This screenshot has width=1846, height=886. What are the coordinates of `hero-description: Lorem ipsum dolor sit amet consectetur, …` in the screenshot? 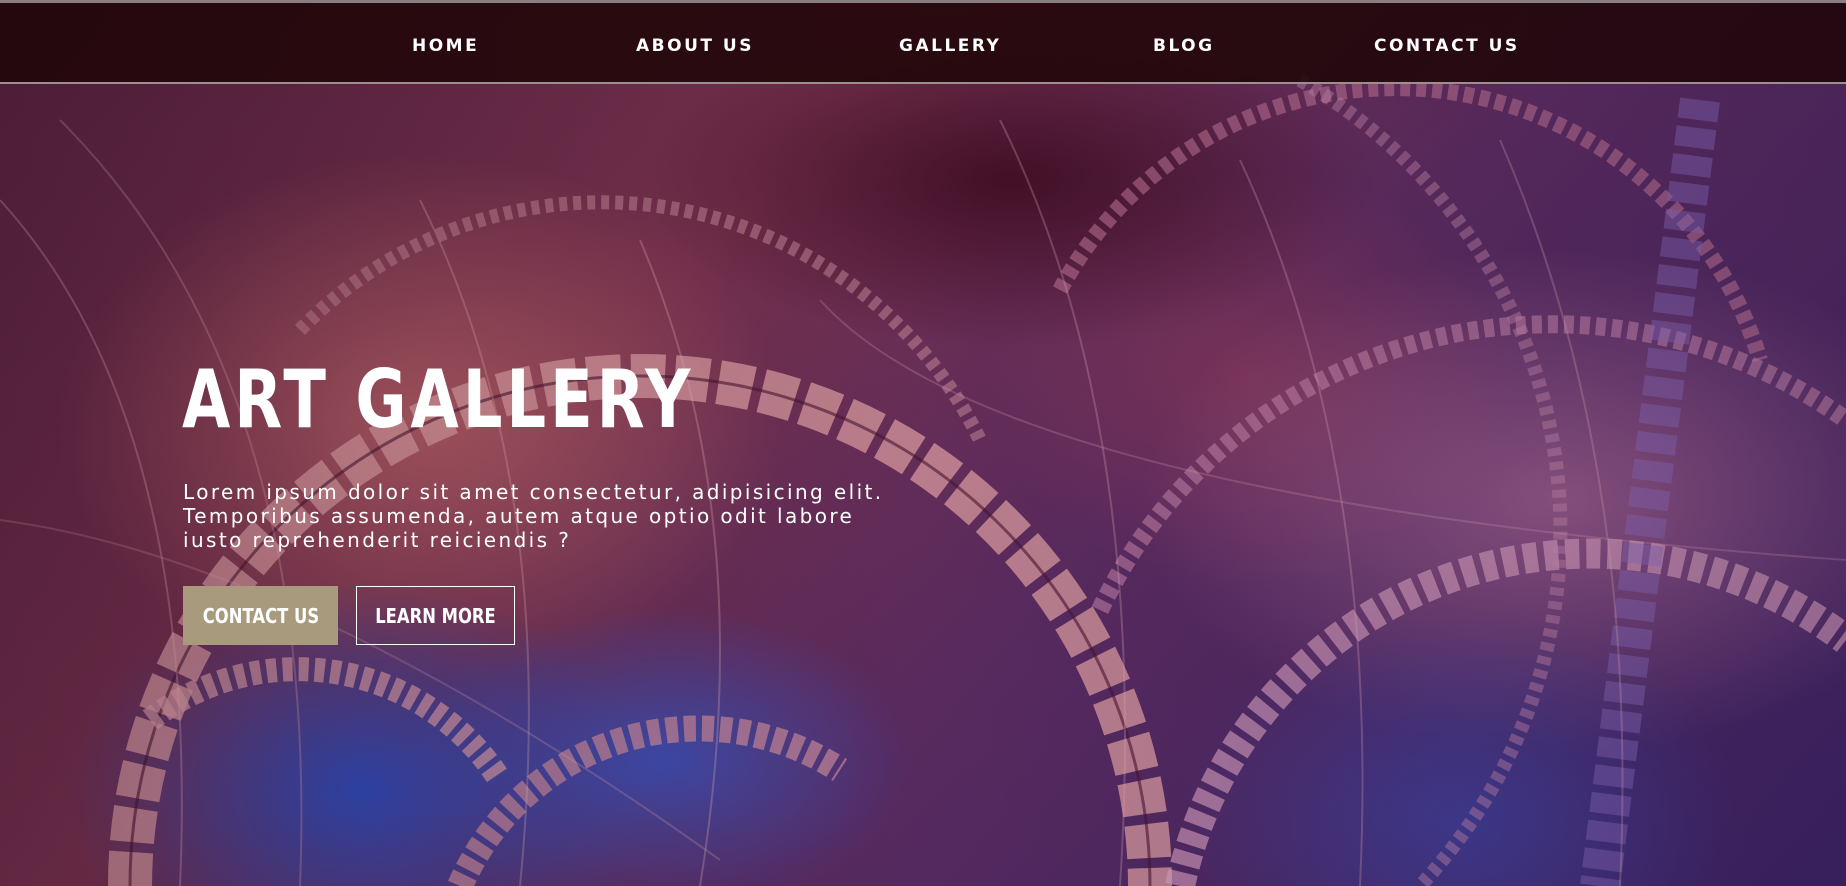 It's located at (533, 516).